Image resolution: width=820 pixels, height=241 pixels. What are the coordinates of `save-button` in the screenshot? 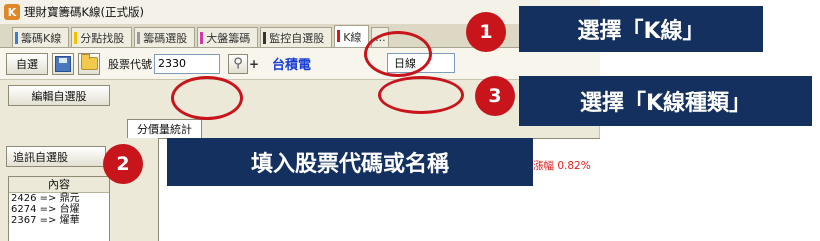 It's located at (63, 63).